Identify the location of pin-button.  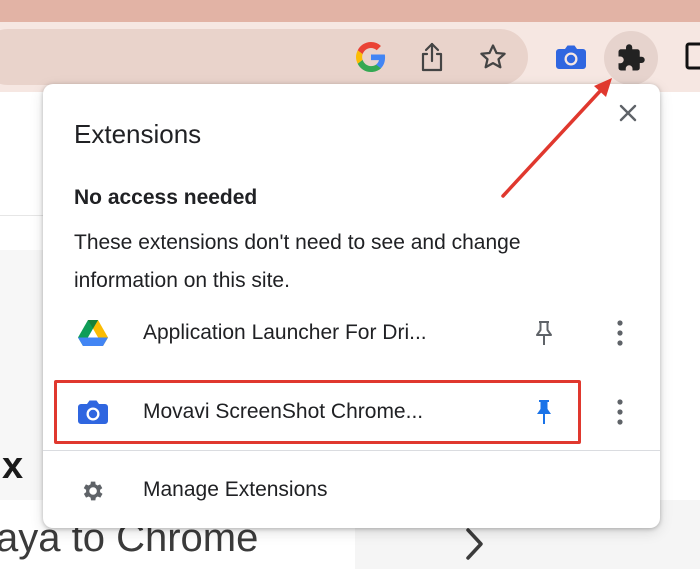
(544, 333).